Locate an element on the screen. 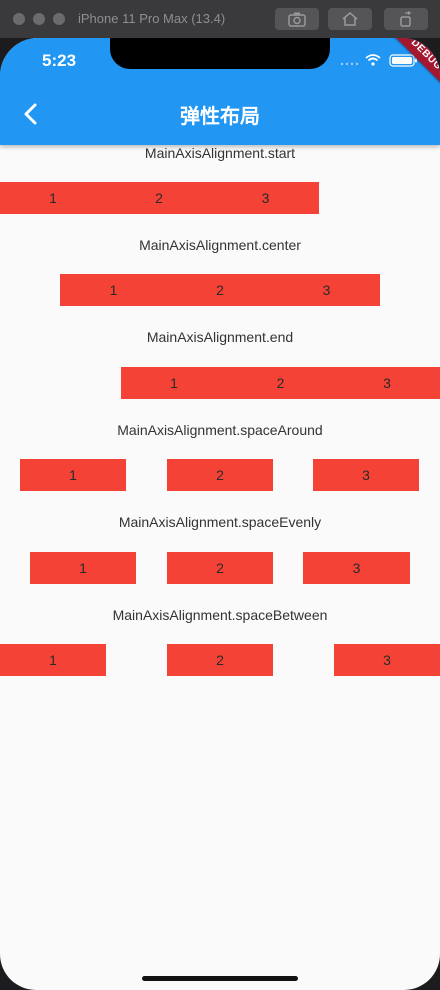  section-label-space-between: MainAxisAlignment.spaceBetween is located at coordinates (220, 615).